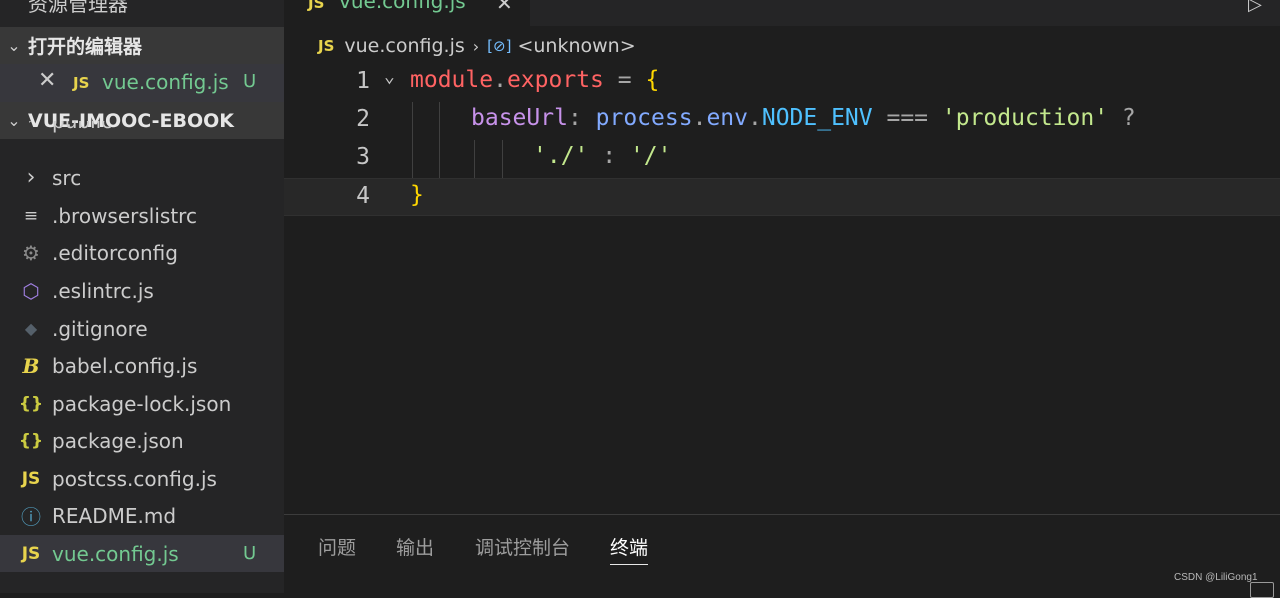 The width and height of the screenshot is (1280, 598). What do you see at coordinates (363, 157) in the screenshot?
I see `line-number: 3` at bounding box center [363, 157].